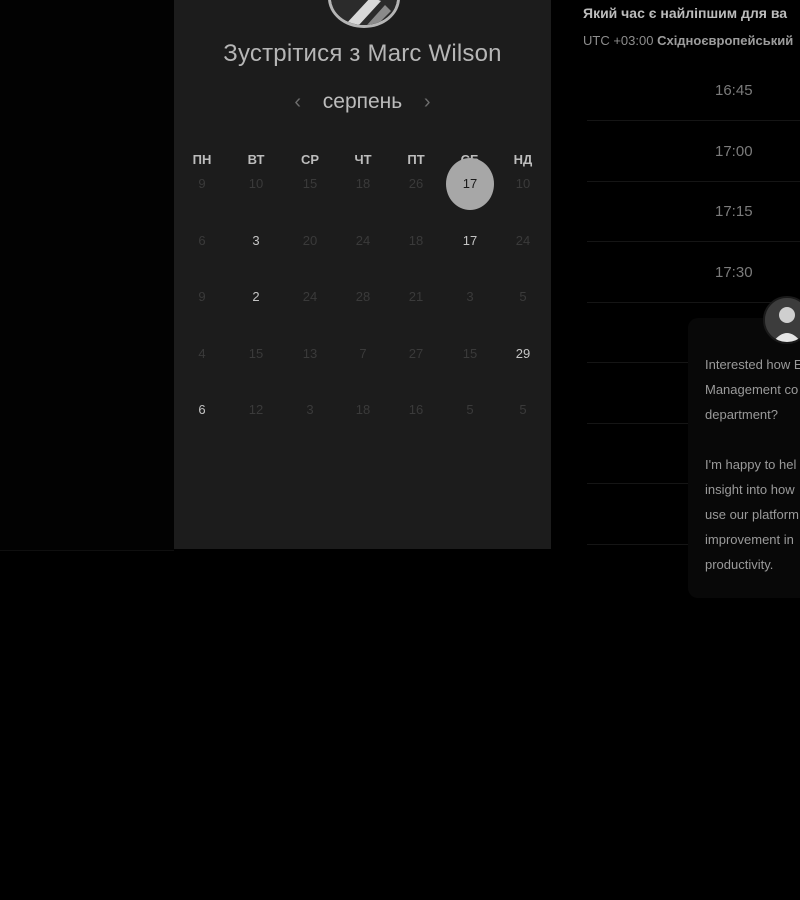 The height and width of the screenshot is (900, 800). Describe the element at coordinates (416, 183) in the screenshot. I see `calendar-day-unavailable: 26` at that location.